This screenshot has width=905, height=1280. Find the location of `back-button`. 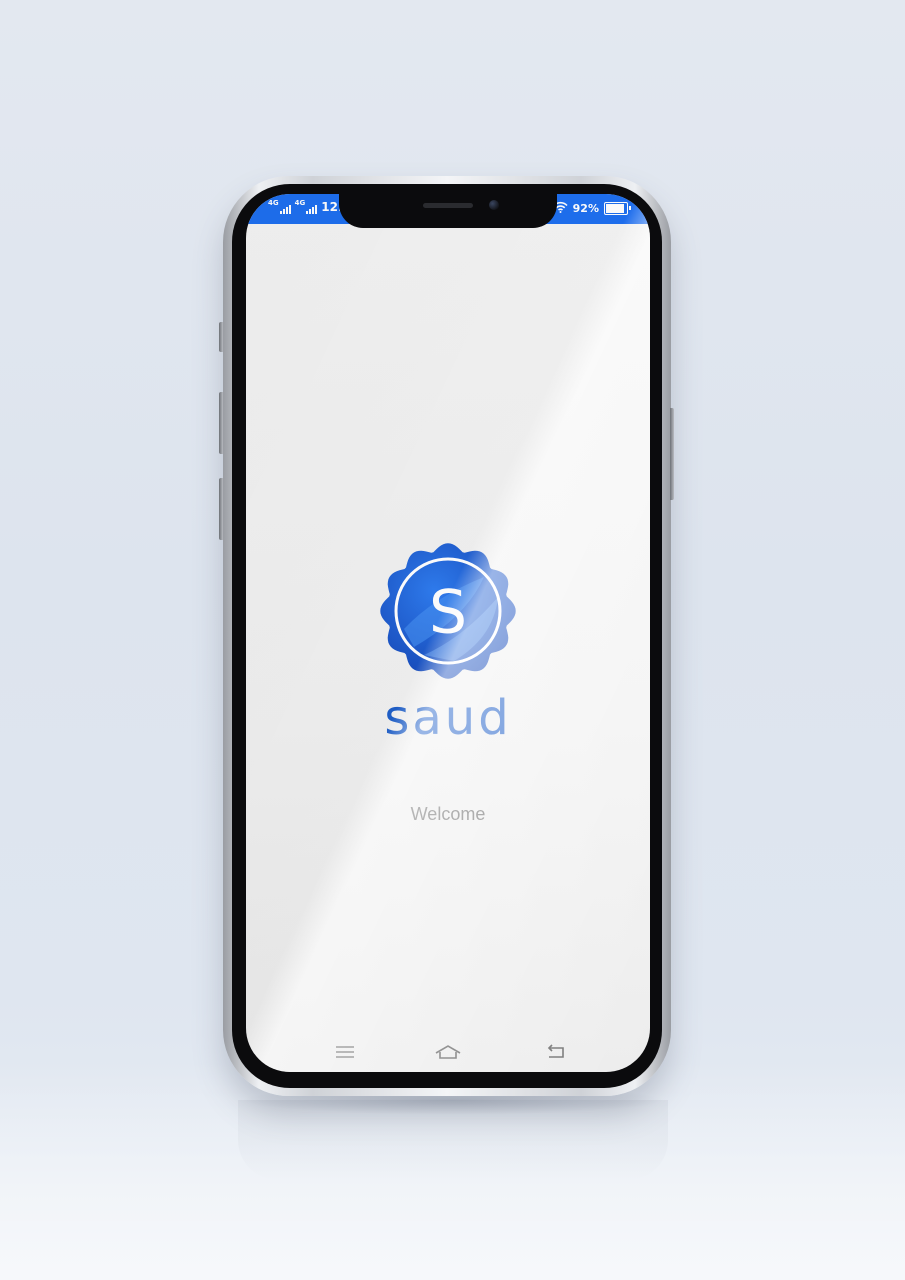

back-button is located at coordinates (556, 1052).